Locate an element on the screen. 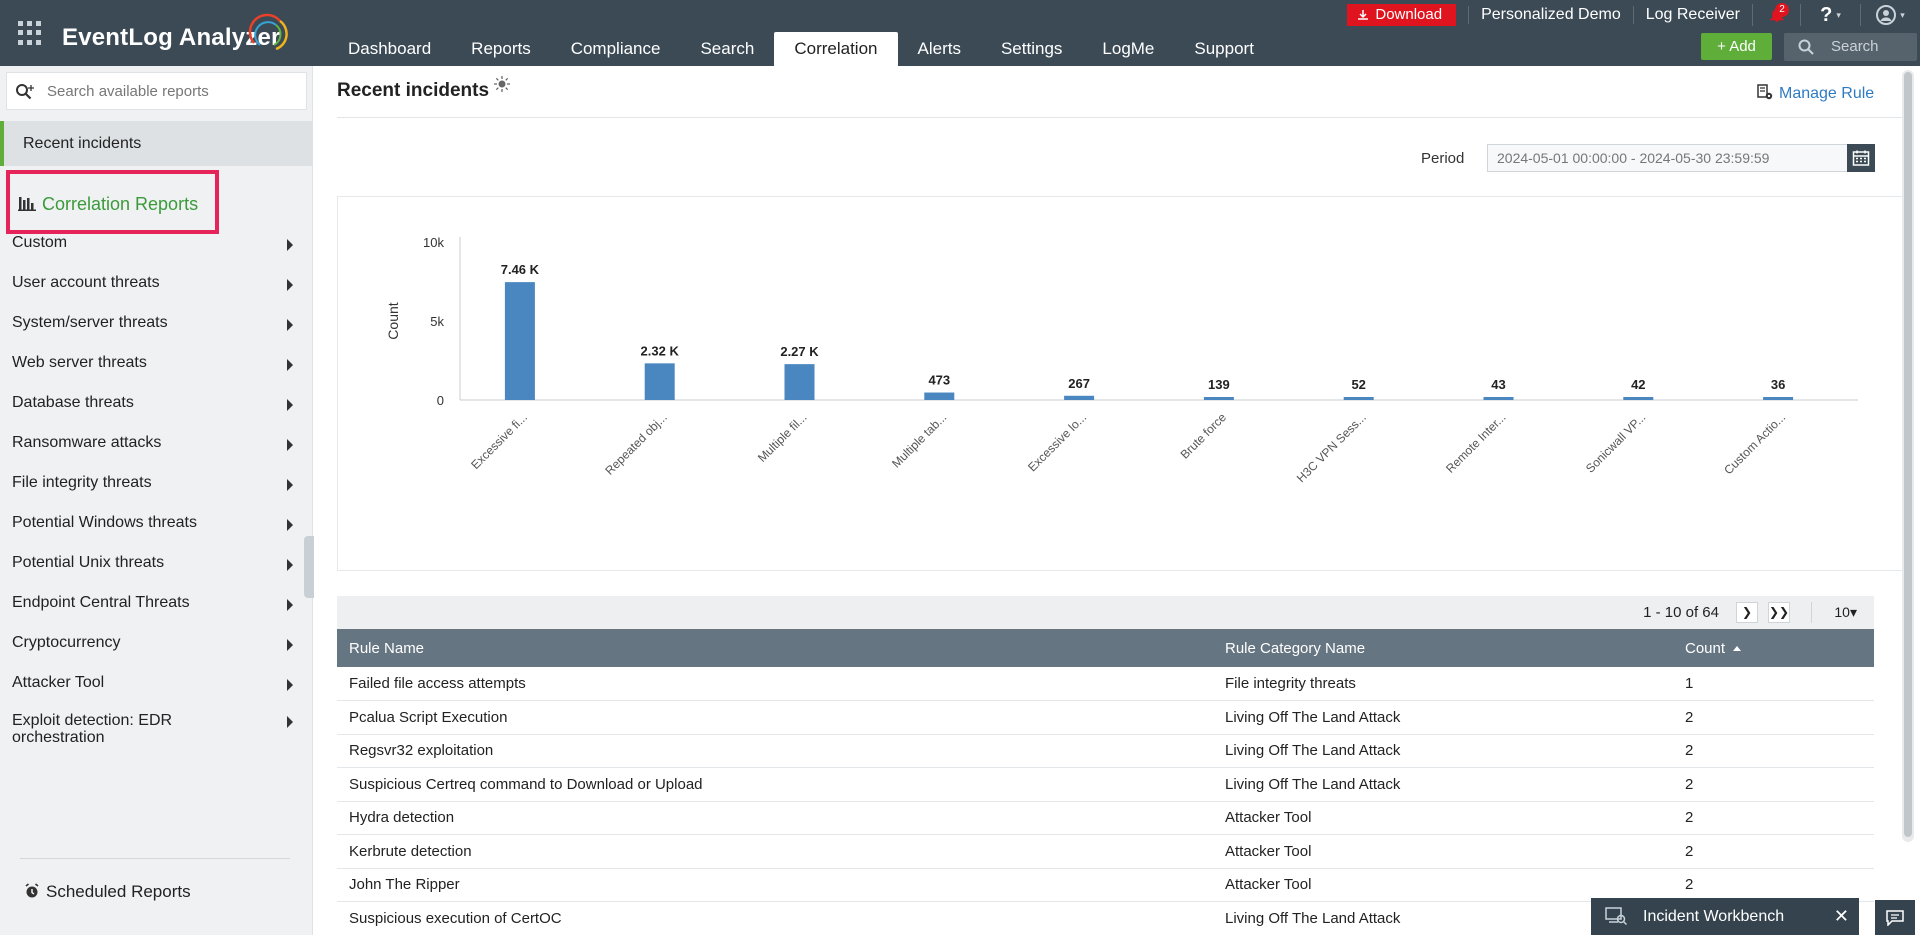  download-button: Download is located at coordinates (1402, 15).